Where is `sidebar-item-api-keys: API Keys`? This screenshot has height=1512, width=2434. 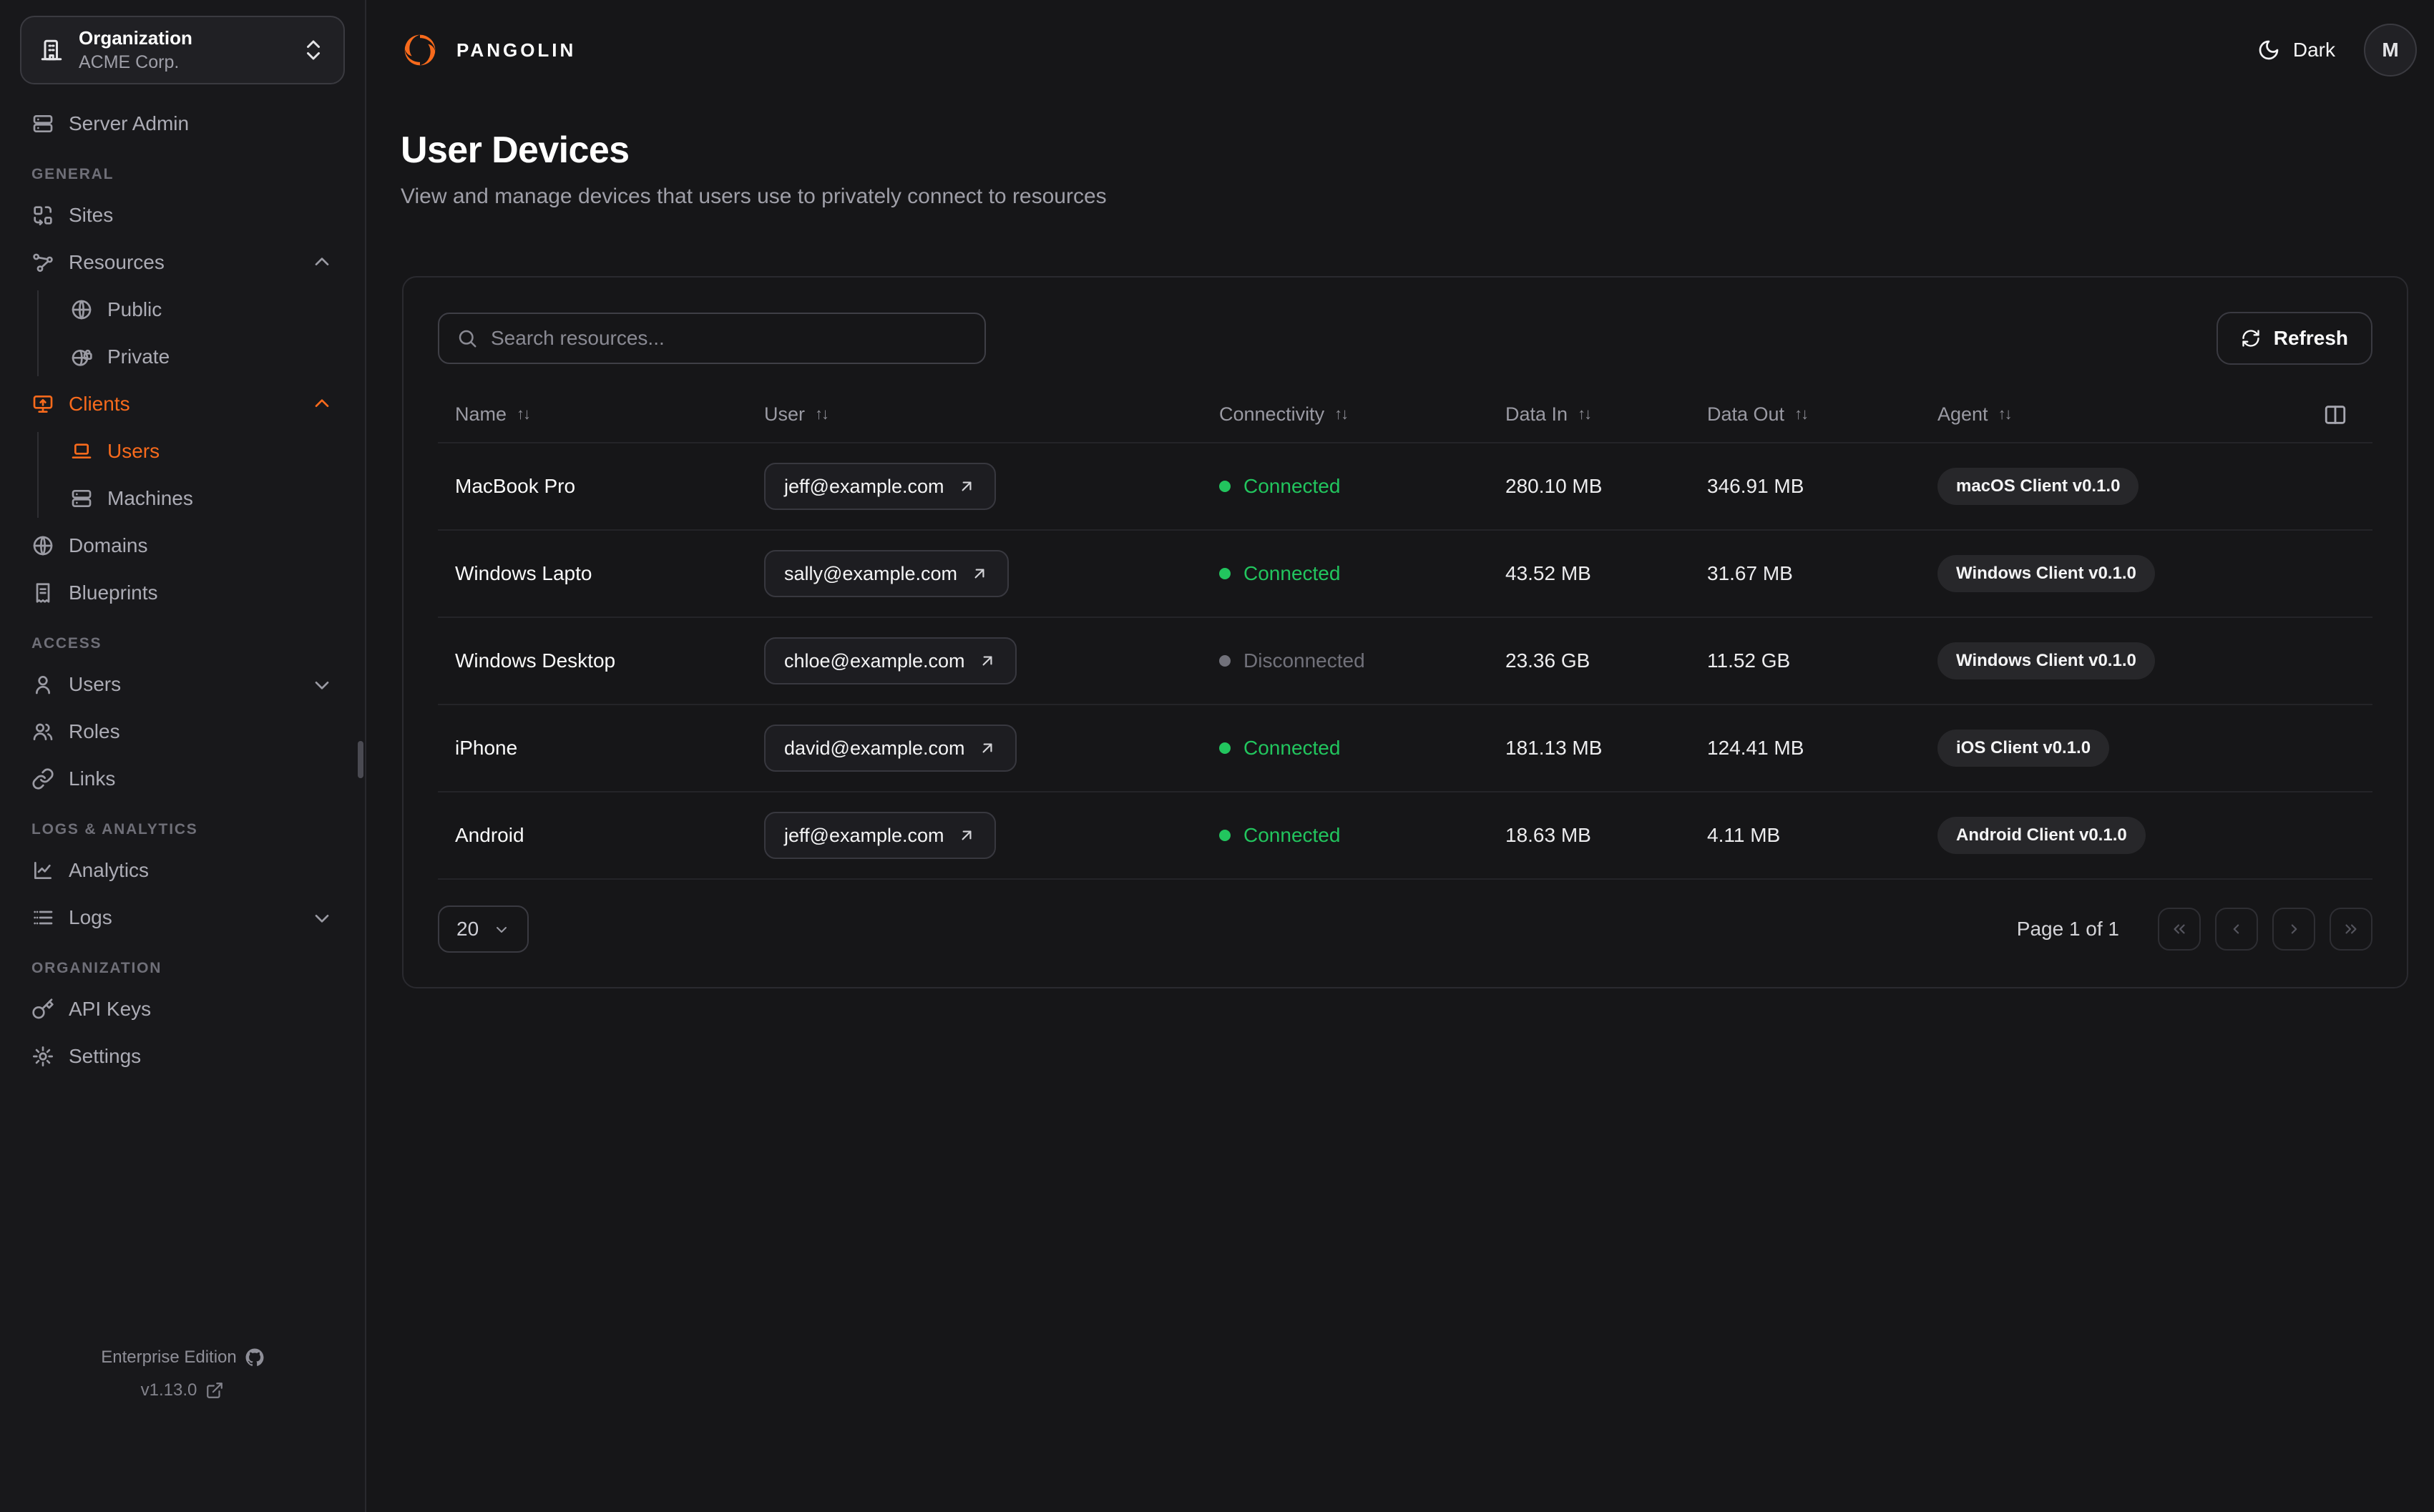 sidebar-item-api-keys: API Keys is located at coordinates (182, 1009).